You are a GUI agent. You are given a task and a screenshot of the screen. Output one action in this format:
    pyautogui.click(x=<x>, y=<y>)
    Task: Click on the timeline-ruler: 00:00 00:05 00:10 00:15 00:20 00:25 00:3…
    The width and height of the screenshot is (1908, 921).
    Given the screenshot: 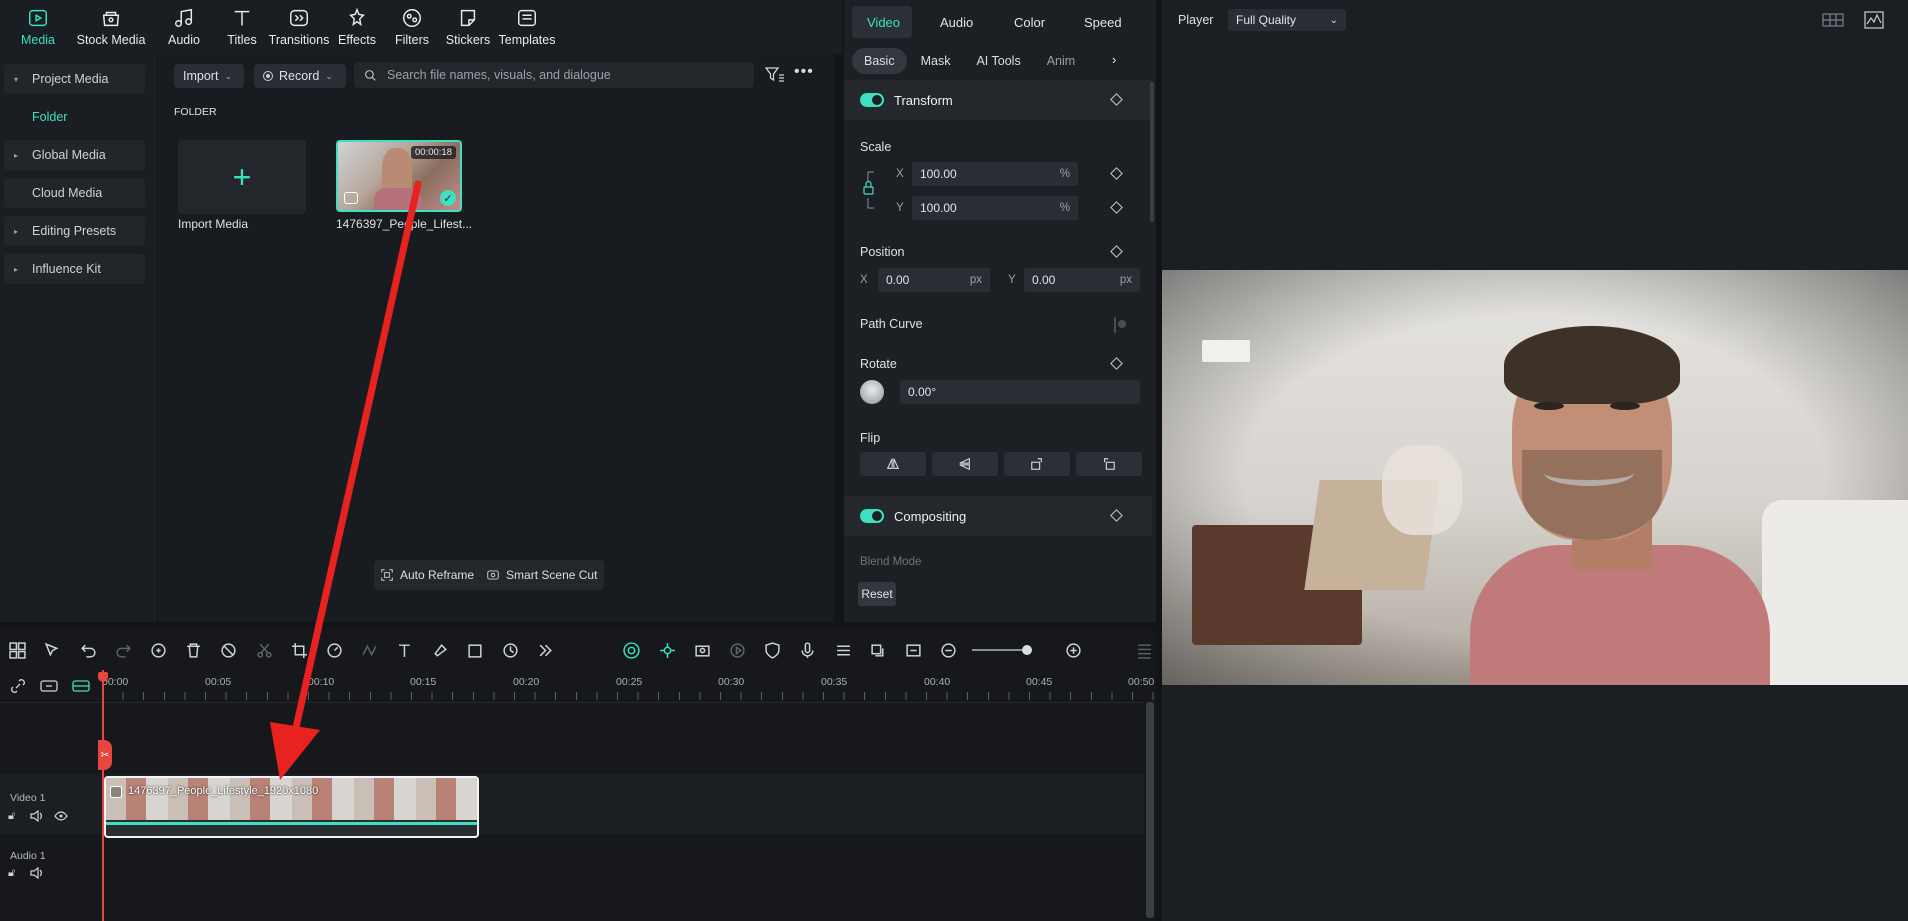 What is the action you would take?
    pyautogui.click(x=629, y=685)
    